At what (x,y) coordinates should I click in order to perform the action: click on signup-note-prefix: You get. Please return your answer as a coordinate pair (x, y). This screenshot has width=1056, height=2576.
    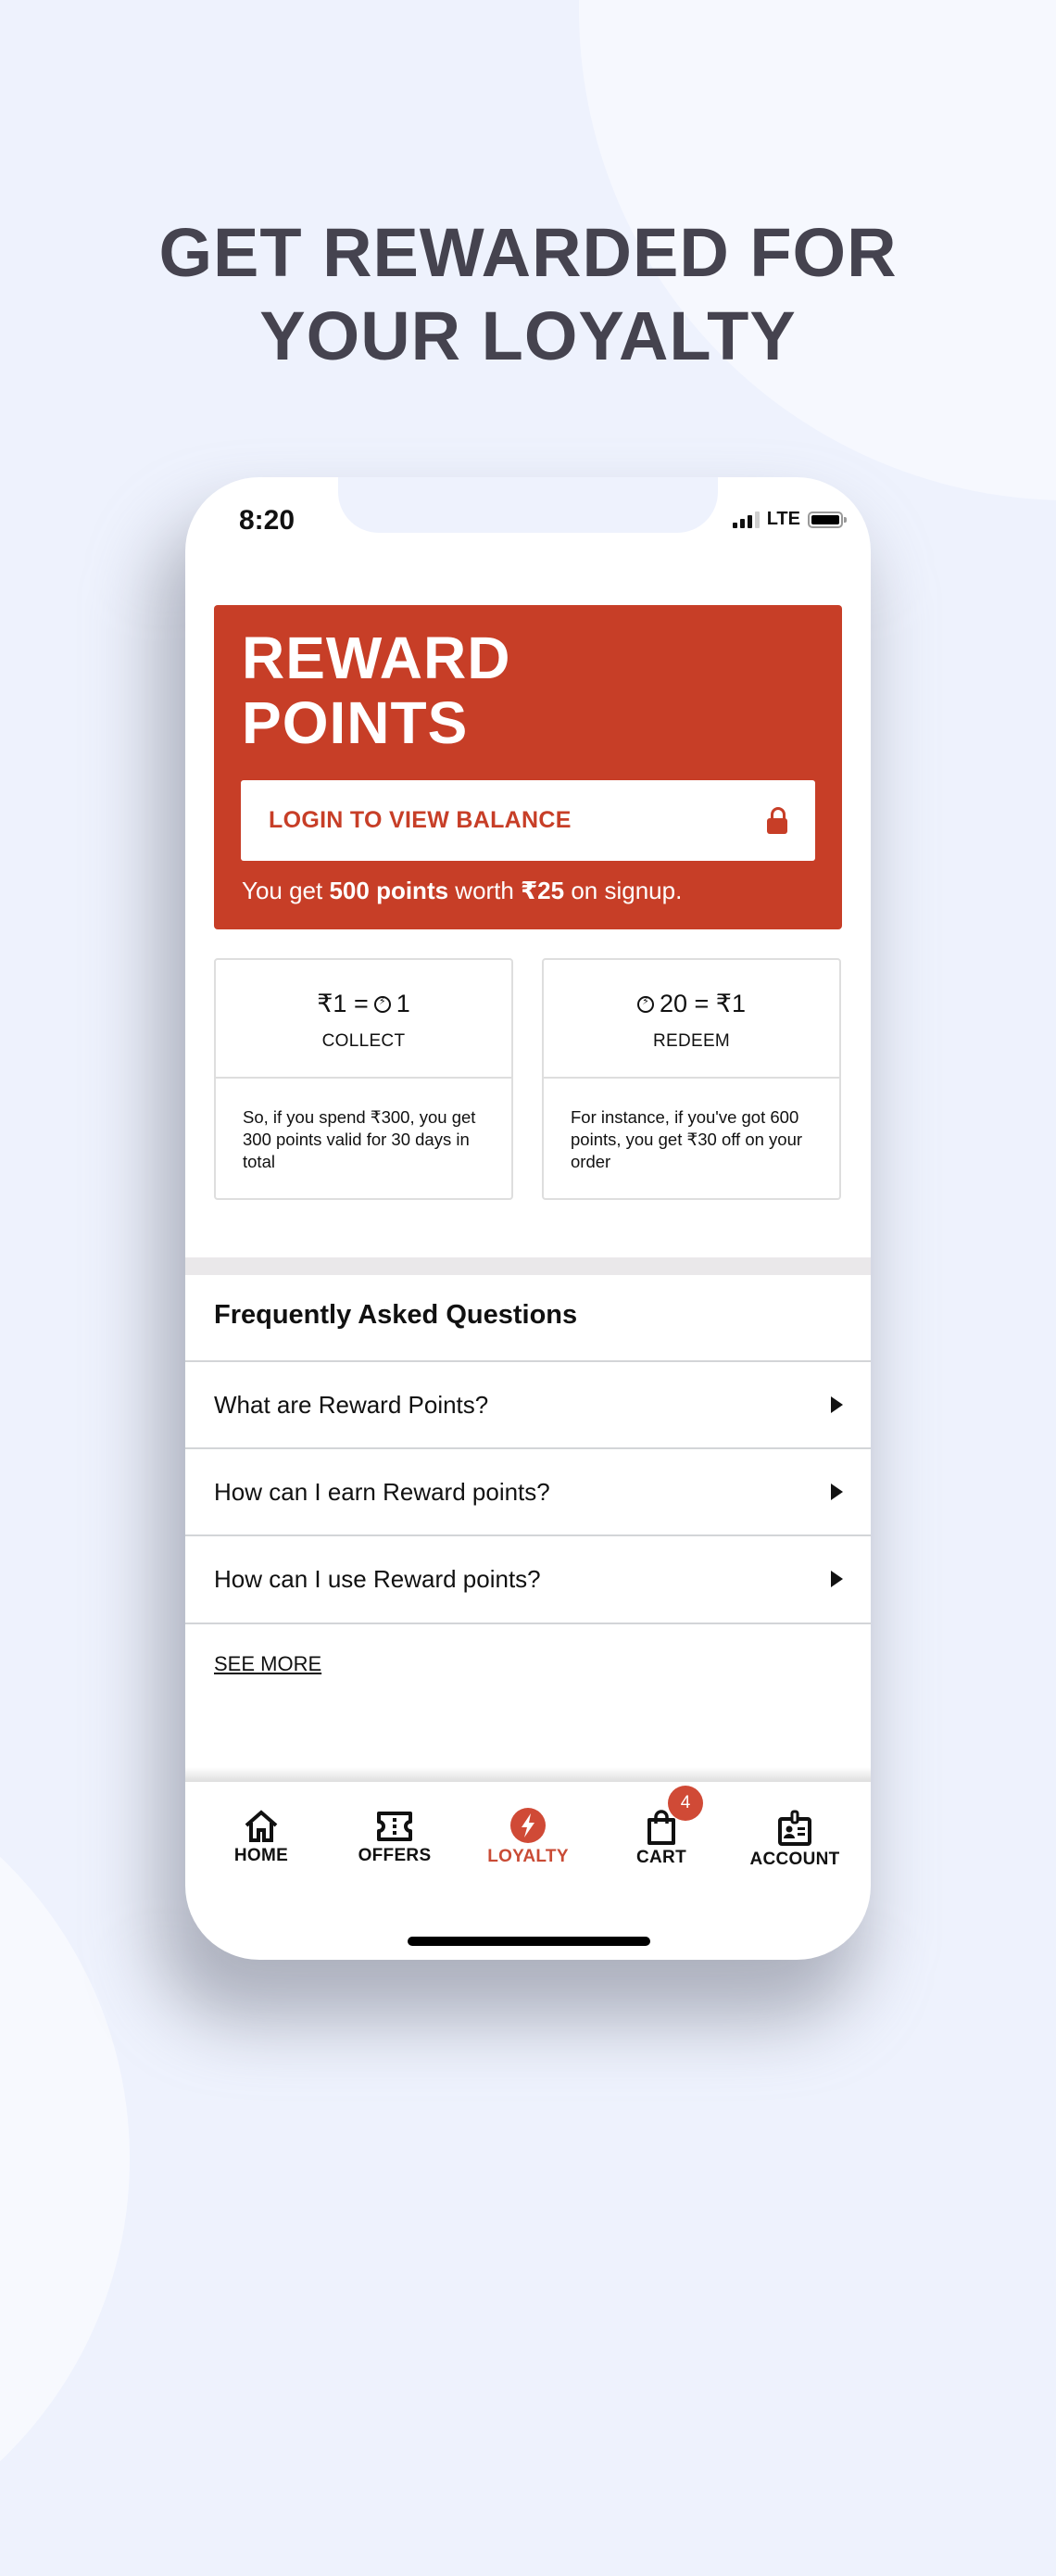
    Looking at the image, I should click on (286, 890).